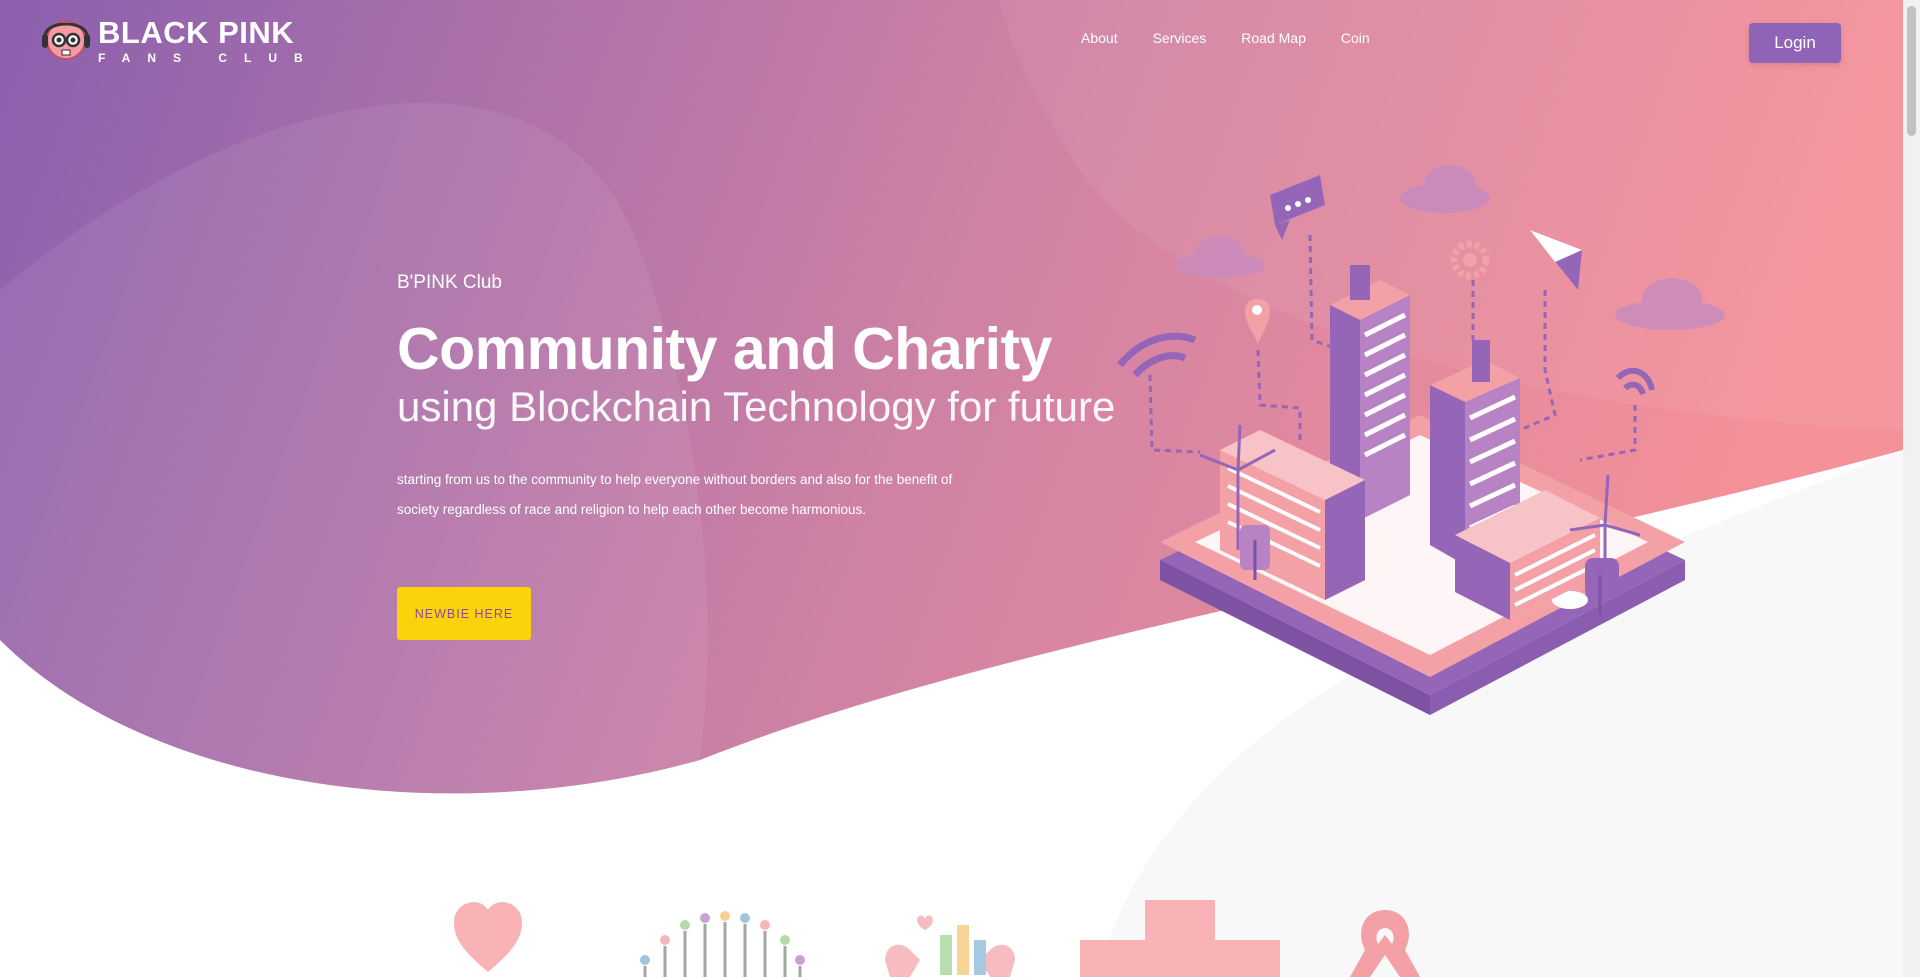 The width and height of the screenshot is (1920, 977). I want to click on brand-title: BLACK PINK, so click(196, 32).